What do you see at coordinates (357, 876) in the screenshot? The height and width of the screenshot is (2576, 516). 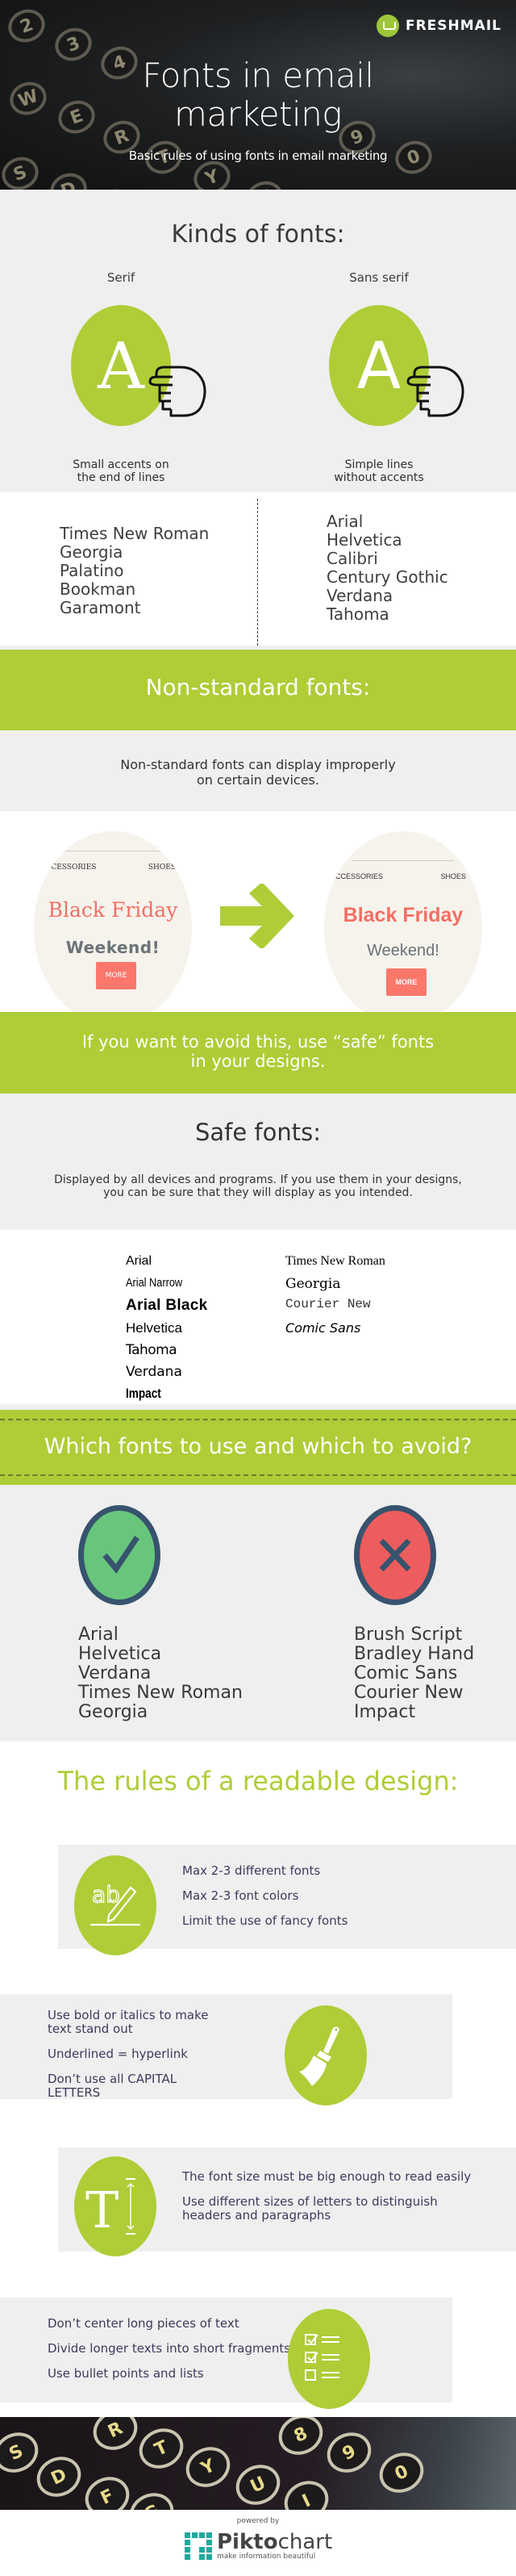 I see `nav-accessories: ACCESSORIES` at bounding box center [357, 876].